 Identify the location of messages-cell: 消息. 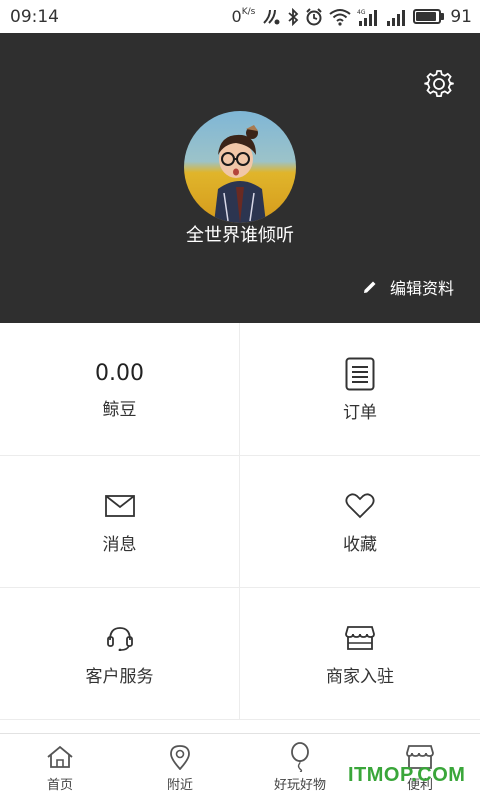
(120, 522).